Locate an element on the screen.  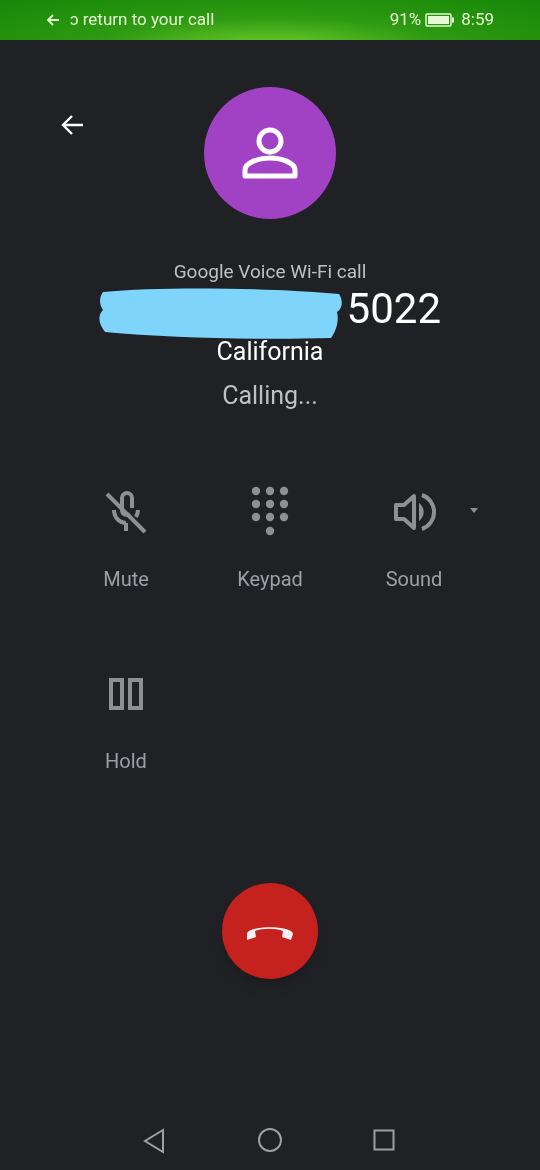
home-circle-icon is located at coordinates (270, 1140).